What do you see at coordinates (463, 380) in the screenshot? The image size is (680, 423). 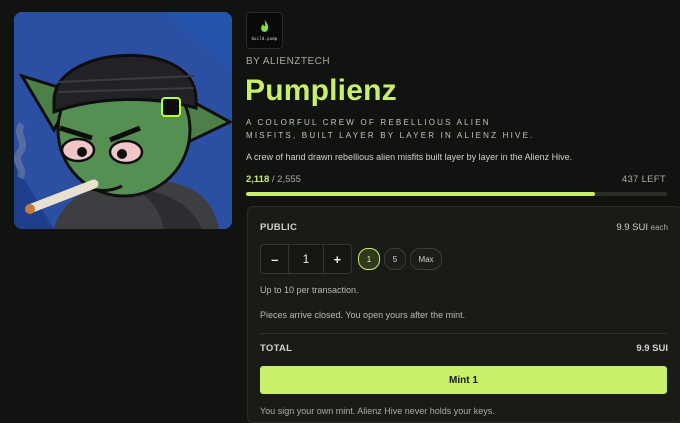 I see `mint-button: Mint 1` at bounding box center [463, 380].